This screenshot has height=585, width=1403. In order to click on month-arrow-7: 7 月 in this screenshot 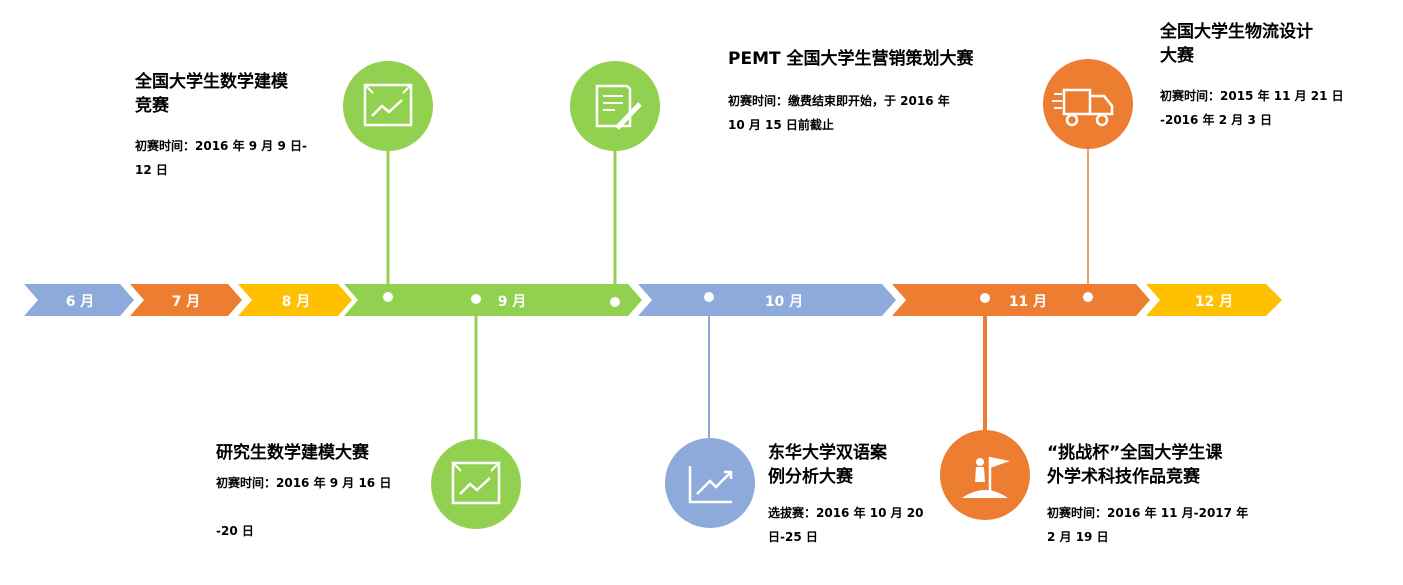, I will do `click(186, 300)`.